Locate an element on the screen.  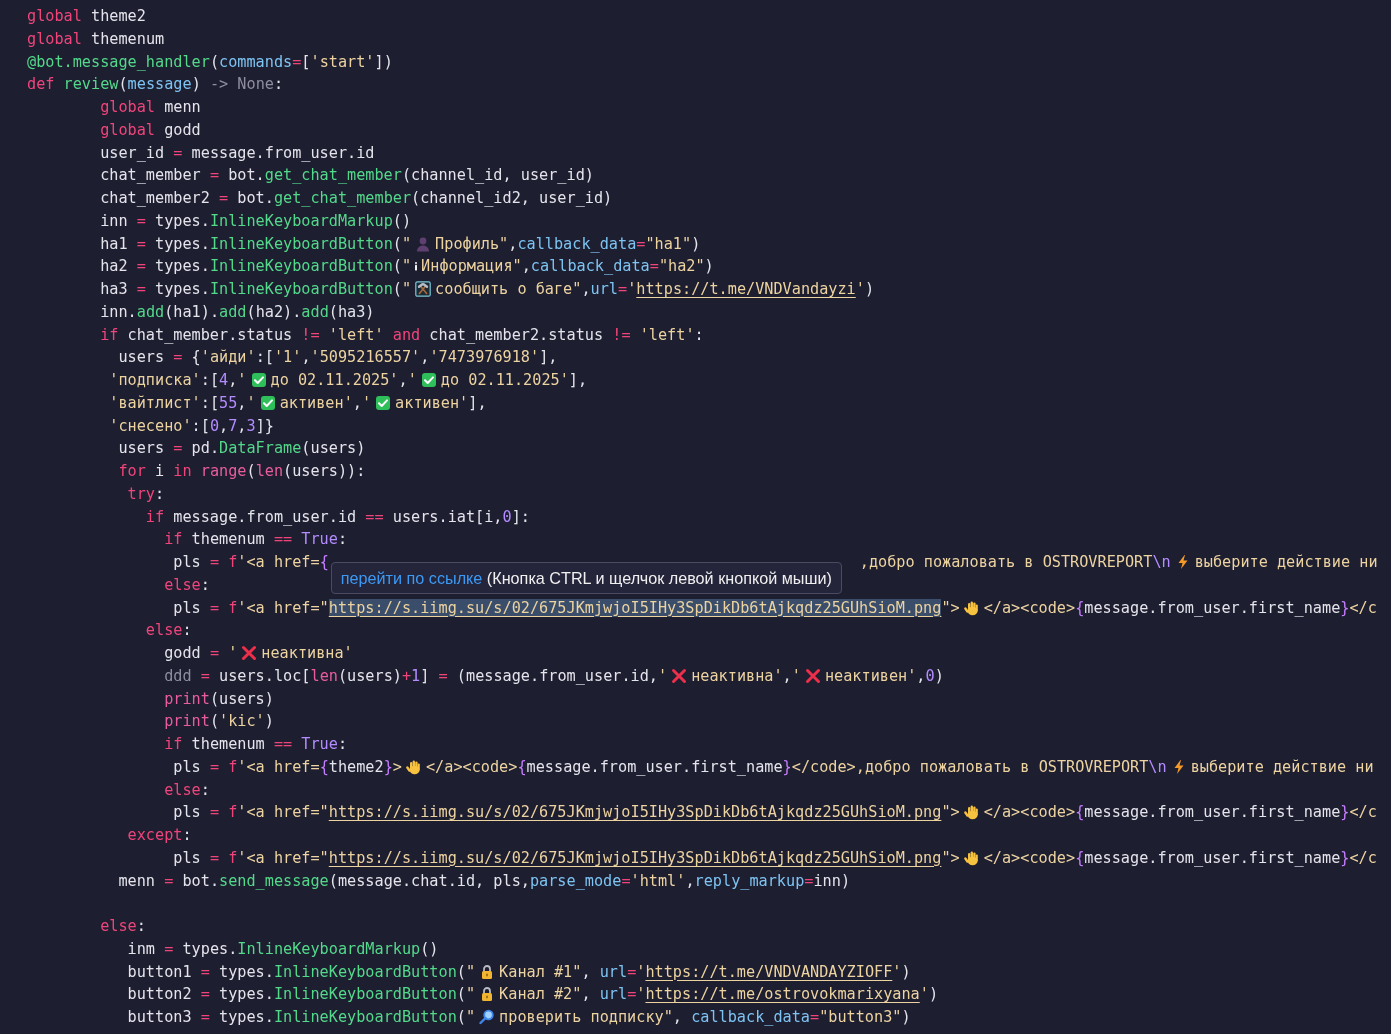
code-text: print(users) is located at coordinates (218, 698).